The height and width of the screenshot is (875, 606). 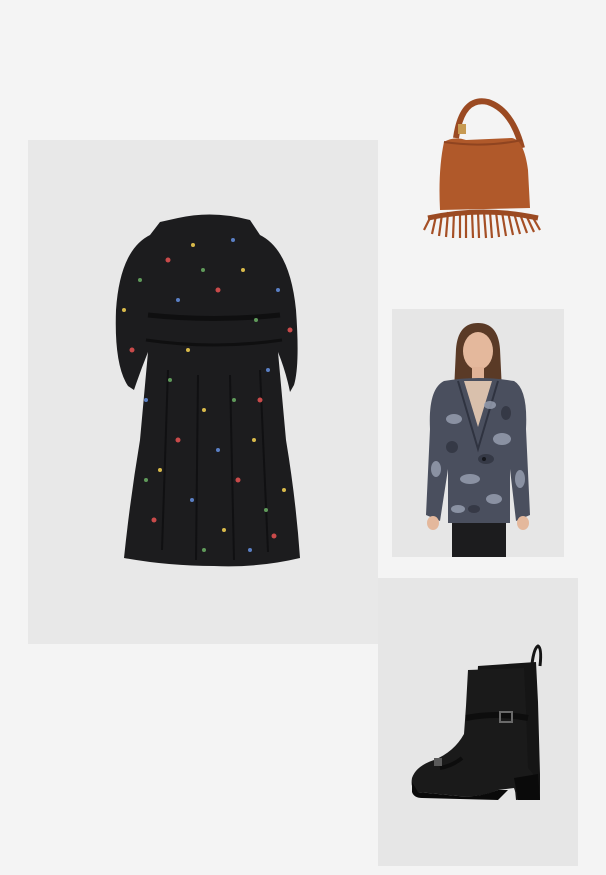 I want to click on boots-image, so click(x=478, y=722).